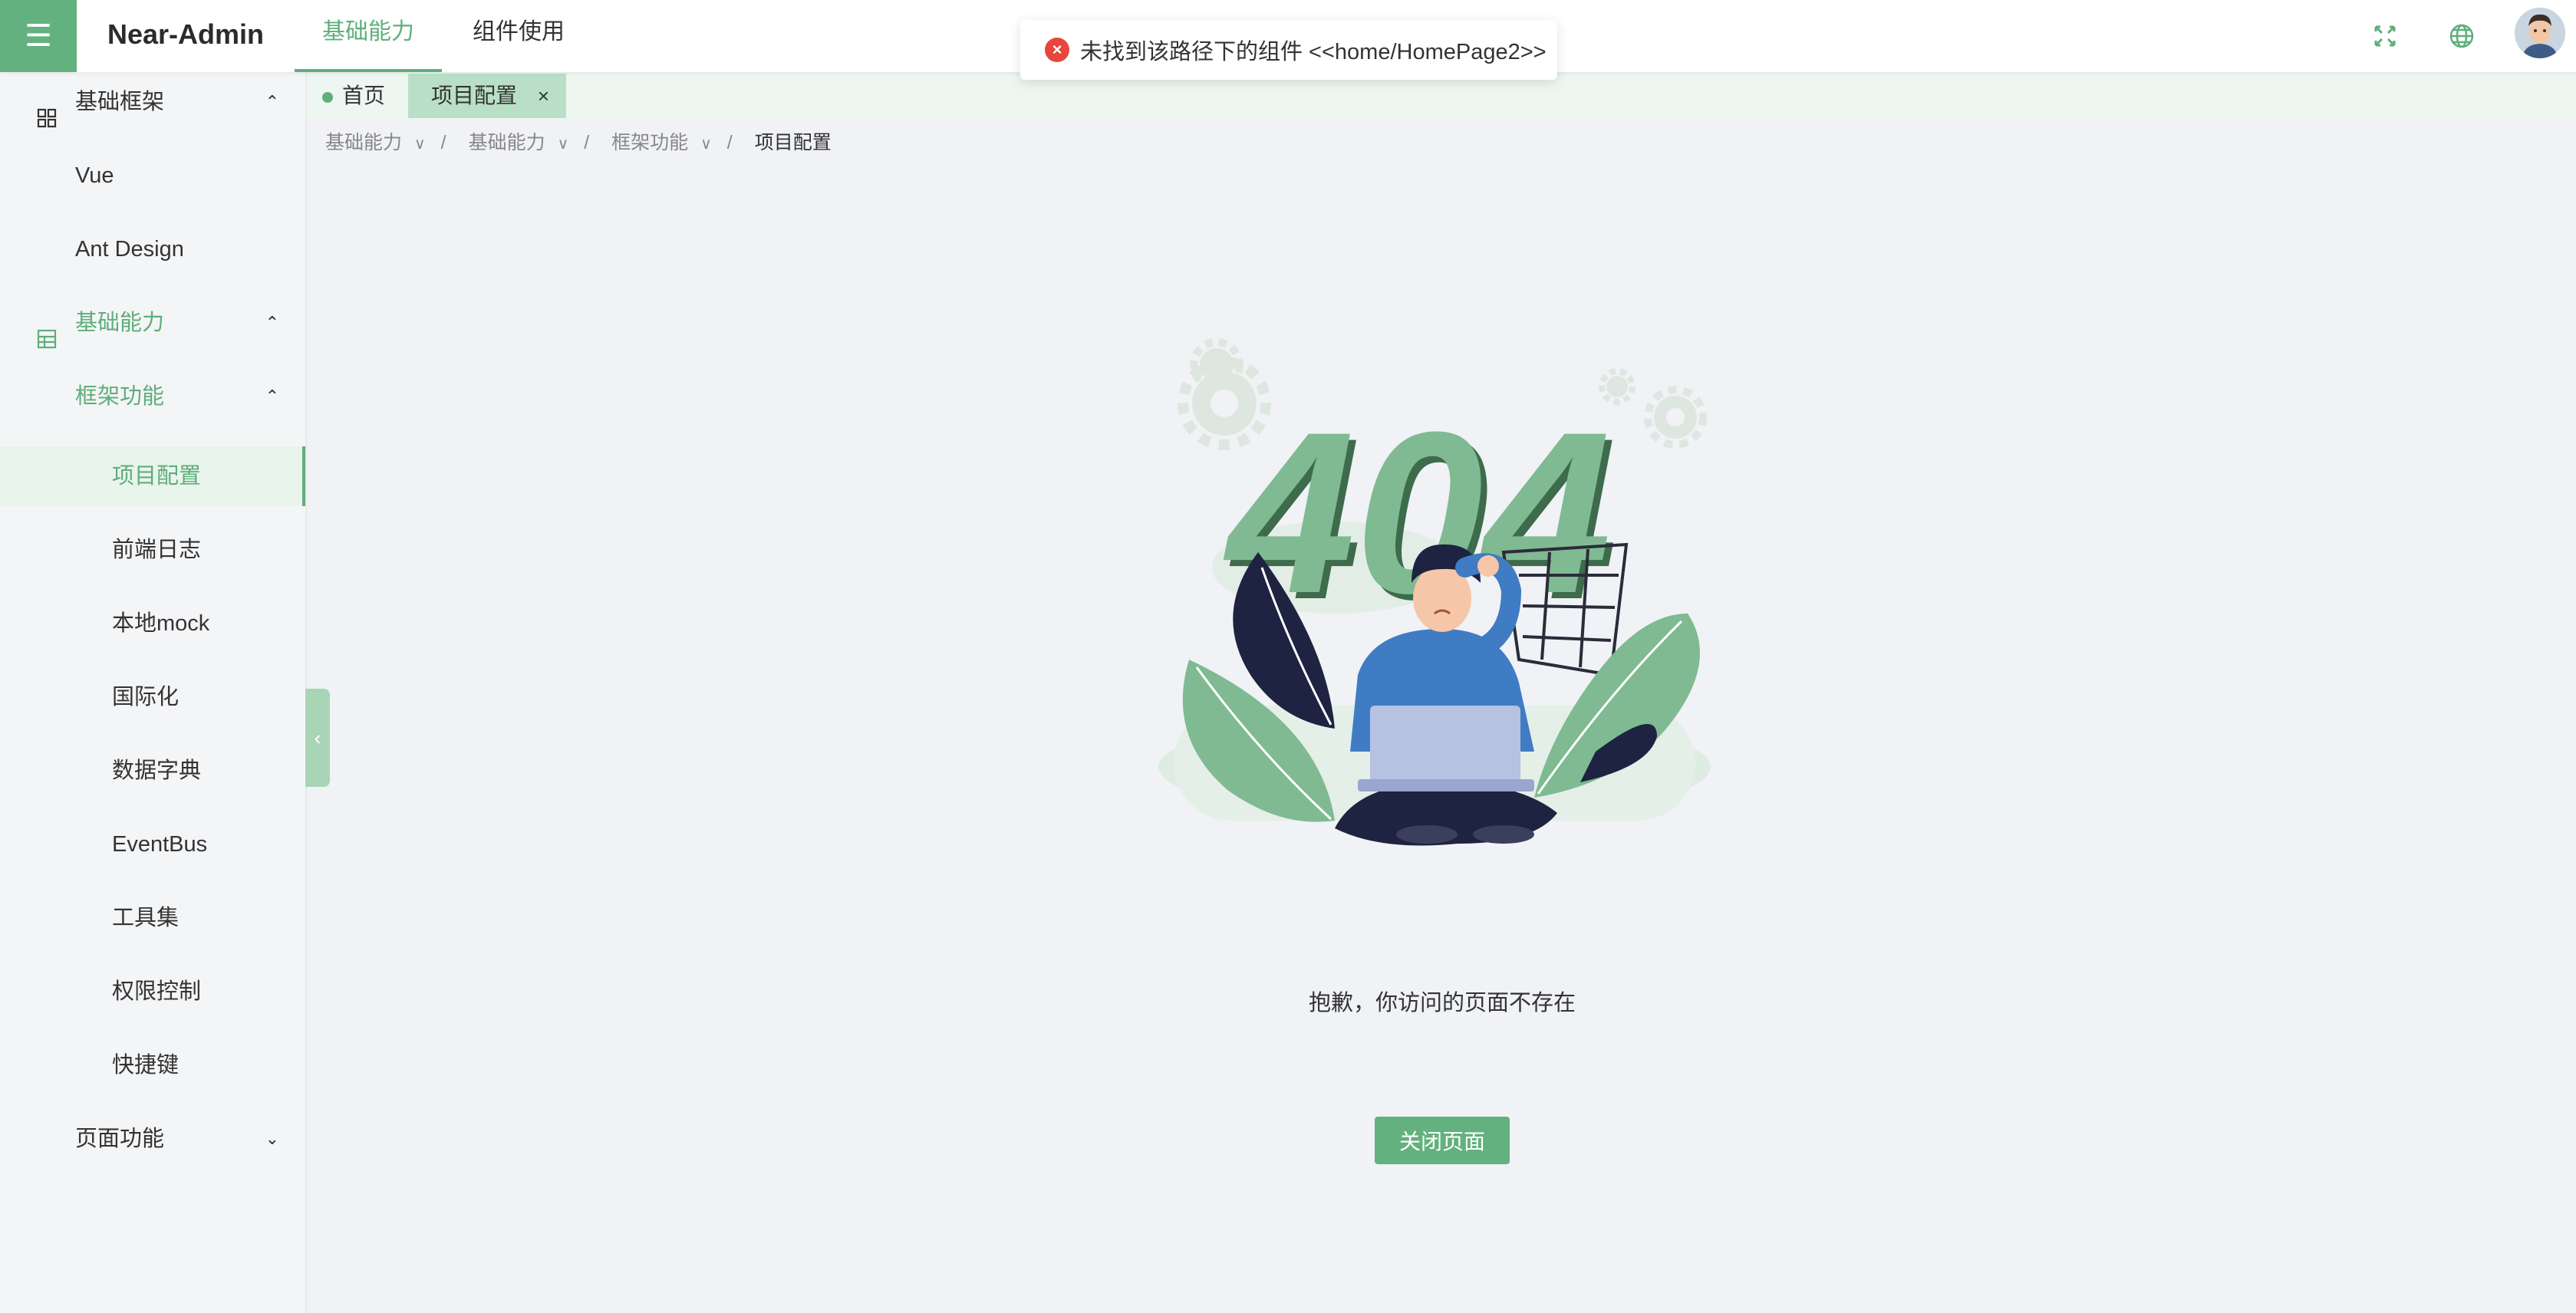 This screenshot has height=1313, width=2576. What do you see at coordinates (146, 1065) in the screenshot?
I see `sidebar-item-label: 快捷键` at bounding box center [146, 1065].